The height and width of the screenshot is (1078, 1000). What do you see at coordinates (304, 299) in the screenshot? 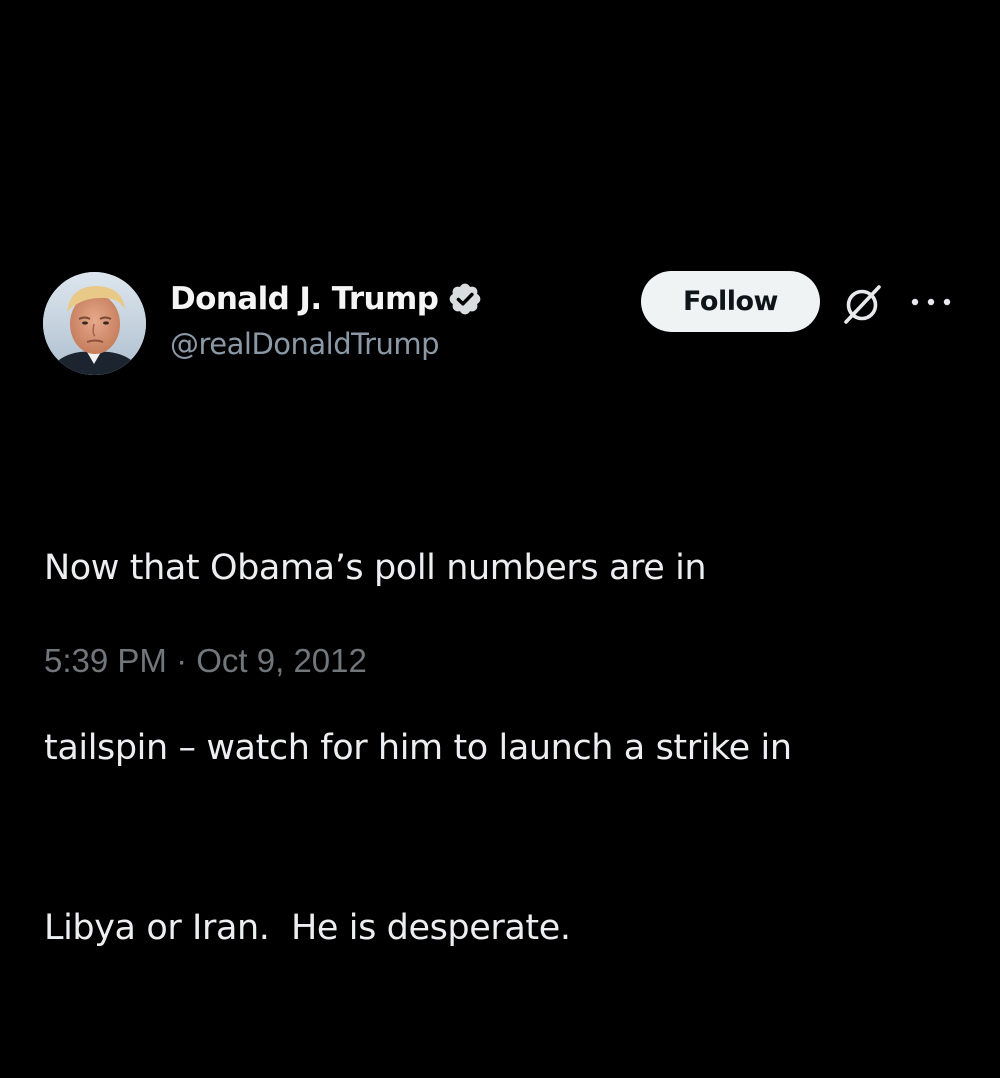
I see `display-name: Donald J. Trump` at bounding box center [304, 299].